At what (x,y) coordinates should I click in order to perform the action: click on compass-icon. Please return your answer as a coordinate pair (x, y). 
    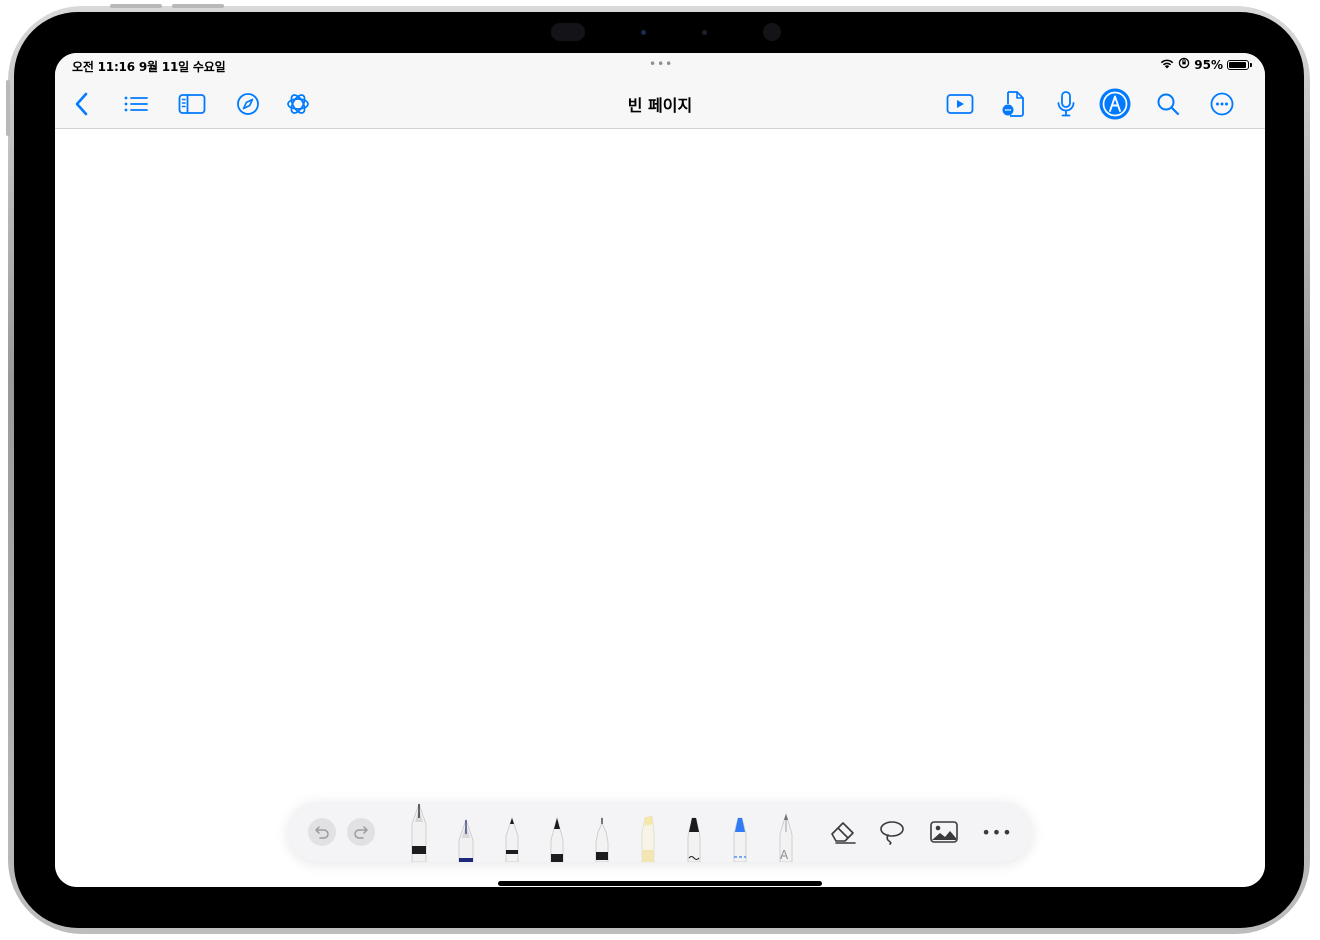
    Looking at the image, I should click on (248, 104).